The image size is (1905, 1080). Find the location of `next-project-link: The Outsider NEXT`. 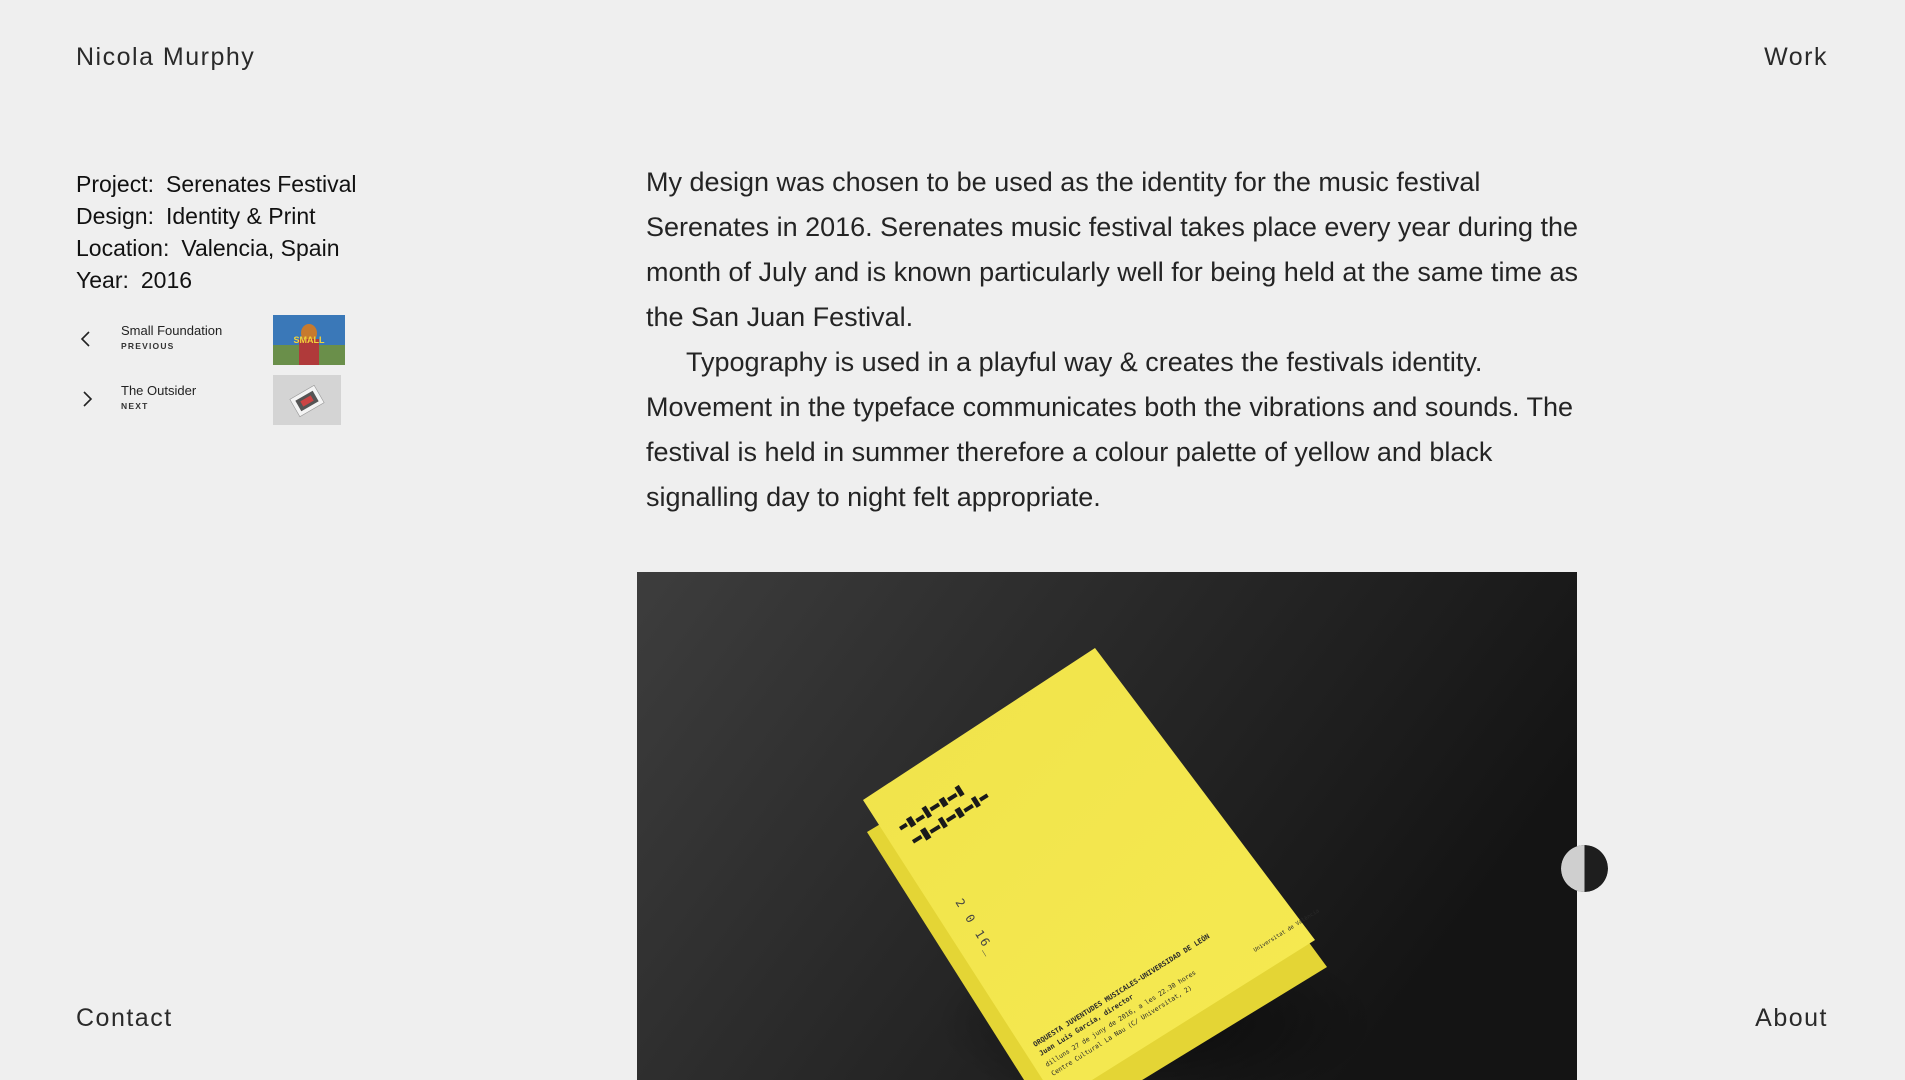

next-project-link: The Outsider NEXT is located at coordinates (211, 400).